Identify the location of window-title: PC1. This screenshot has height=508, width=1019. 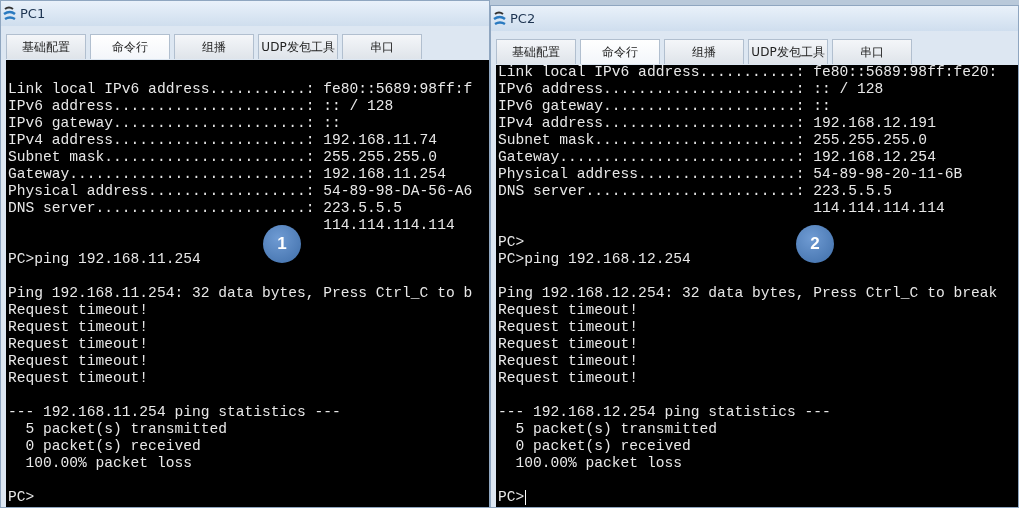
(33, 13).